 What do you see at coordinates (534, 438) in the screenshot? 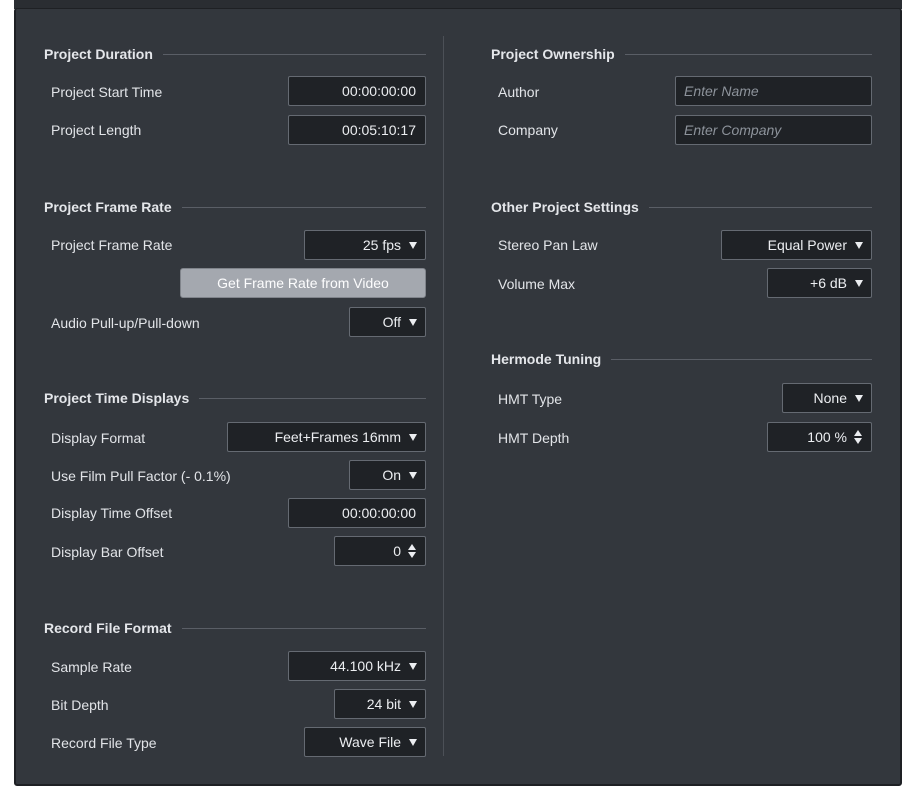
I see `hmt-depth-label: HMT Depth` at bounding box center [534, 438].